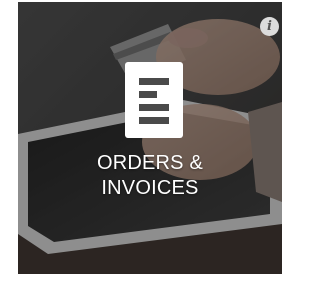  What do you see at coordinates (154, 100) in the screenshot?
I see `document-list-icon` at bounding box center [154, 100].